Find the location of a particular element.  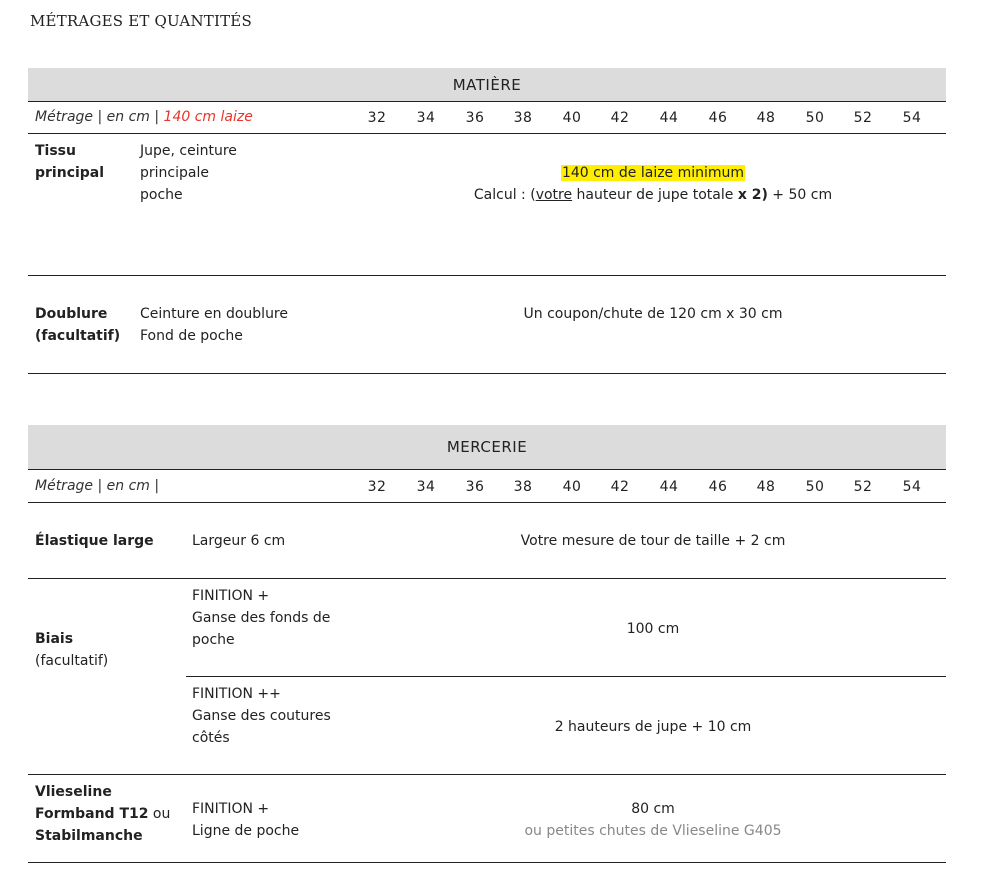

row-name-vlieseline: Vlieseline Formband T12 ou Stabilmanche is located at coordinates (102, 814).